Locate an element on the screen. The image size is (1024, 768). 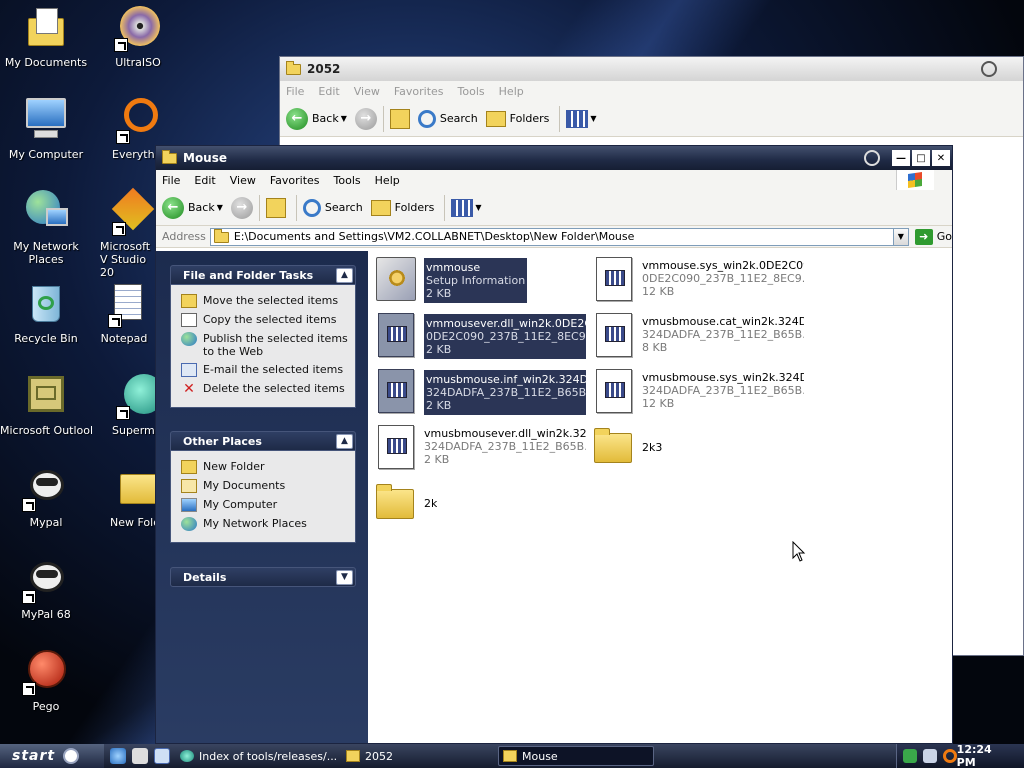
place-my-computer: My Computer is located at coordinates (268, 505).